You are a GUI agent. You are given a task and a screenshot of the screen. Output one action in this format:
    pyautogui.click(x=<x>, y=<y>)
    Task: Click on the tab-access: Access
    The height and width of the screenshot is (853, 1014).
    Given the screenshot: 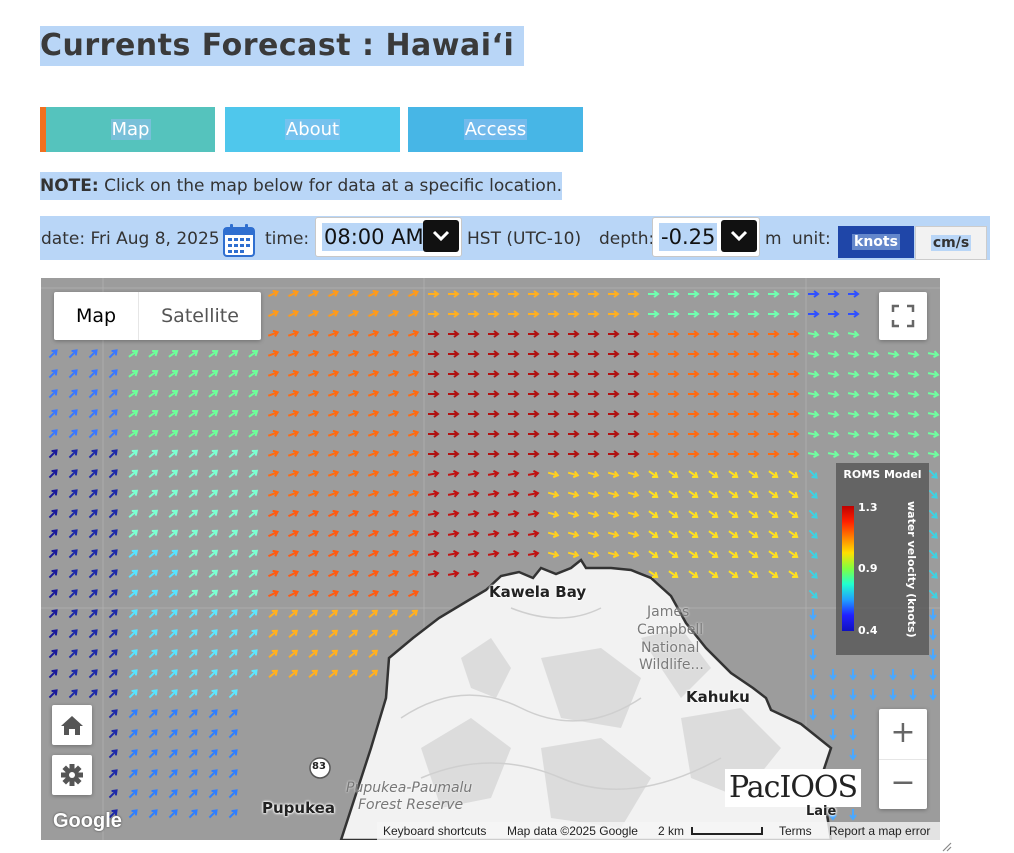 What is the action you would take?
    pyautogui.click(x=495, y=129)
    